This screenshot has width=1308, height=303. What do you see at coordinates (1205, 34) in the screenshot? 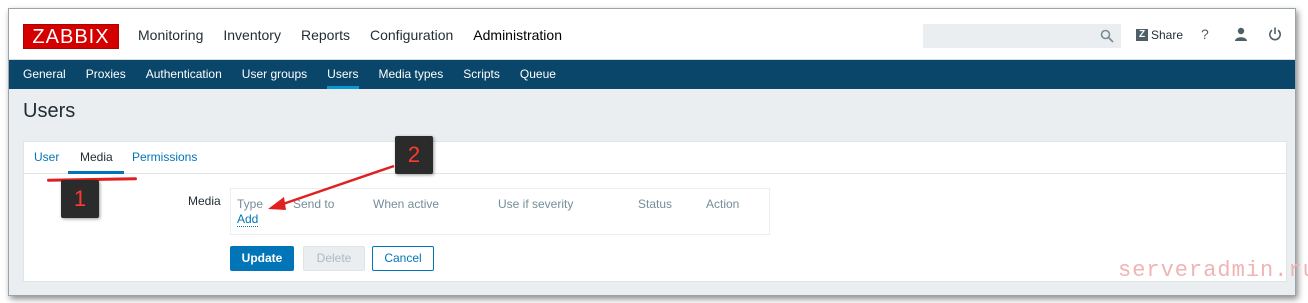
I see `help-icon: ?` at bounding box center [1205, 34].